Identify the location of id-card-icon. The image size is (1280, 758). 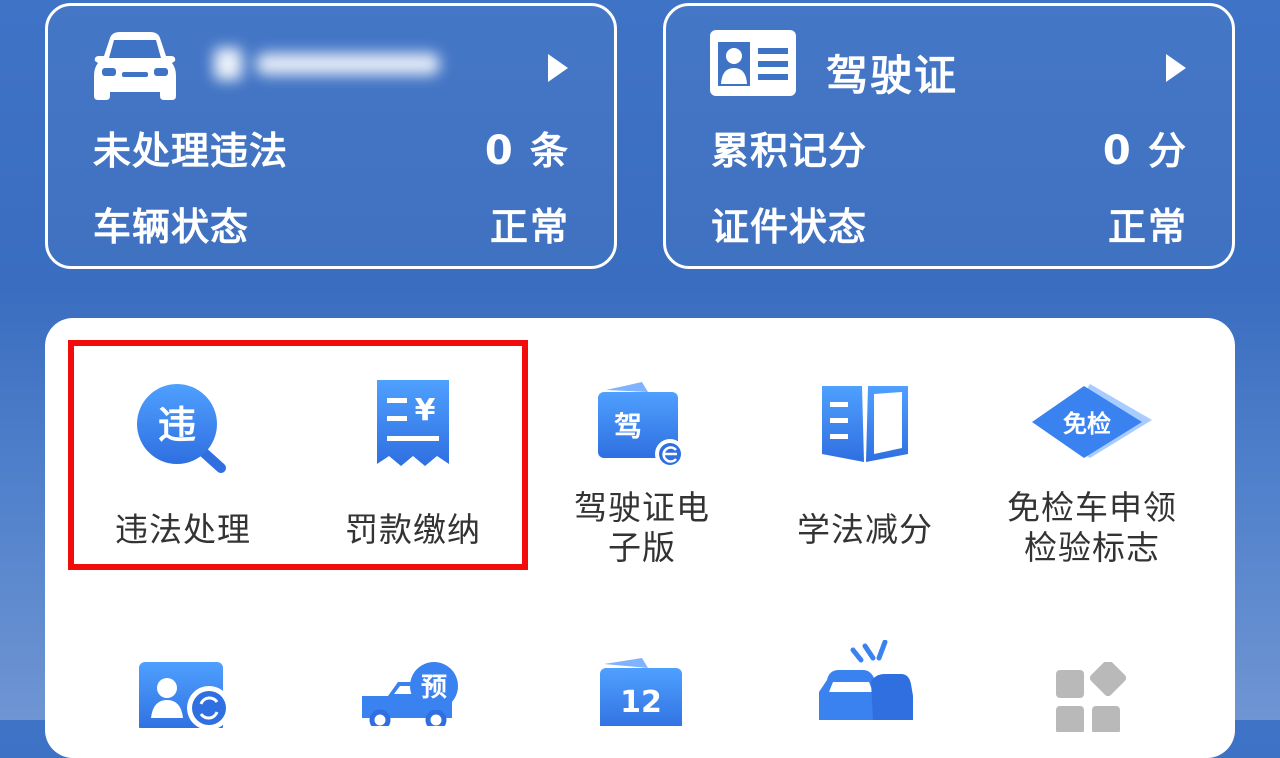
(753, 65).